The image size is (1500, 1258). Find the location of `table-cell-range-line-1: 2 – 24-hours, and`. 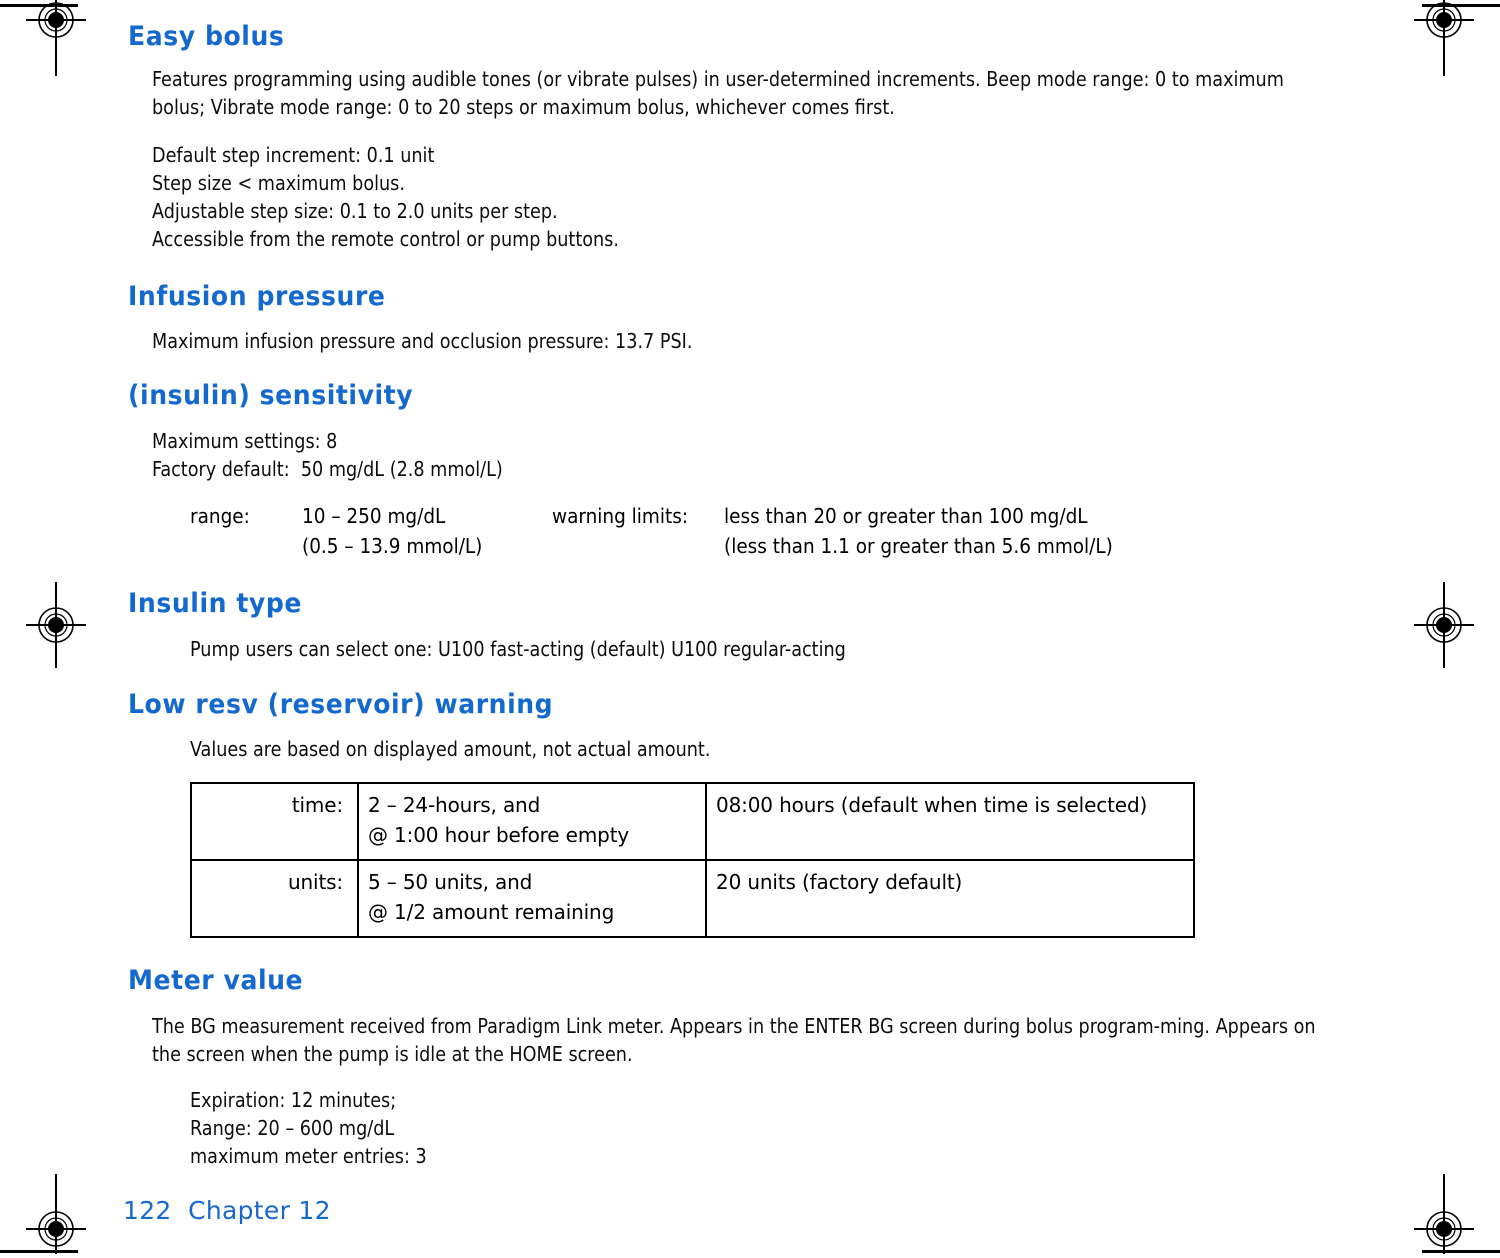

table-cell-range-line-1: 2 – 24-hours, and is located at coordinates (454, 805).